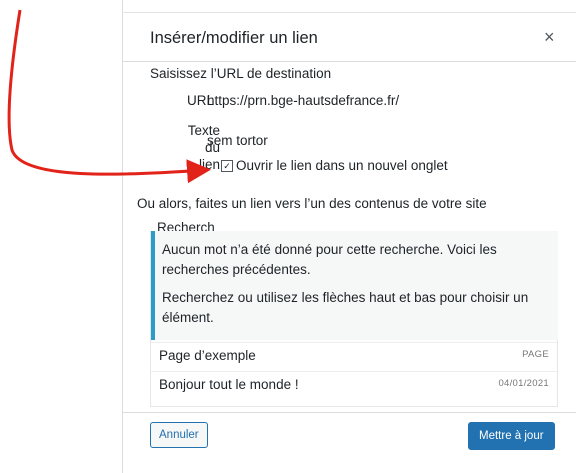 The height and width of the screenshot is (473, 576). What do you see at coordinates (234, 38) in the screenshot?
I see `dialog-title: Insérer/modifier un lien` at bounding box center [234, 38].